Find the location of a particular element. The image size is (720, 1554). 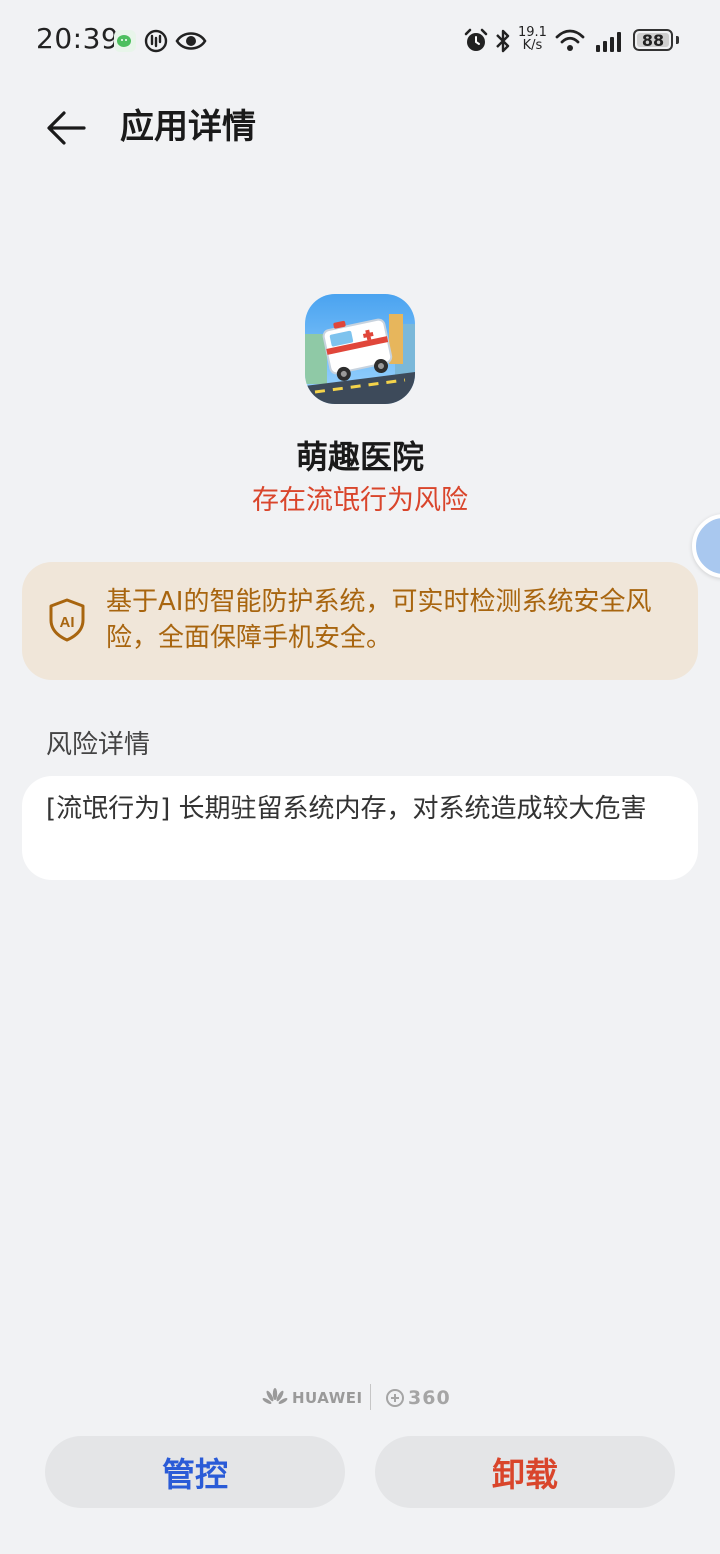

app-icon is located at coordinates (360, 349).